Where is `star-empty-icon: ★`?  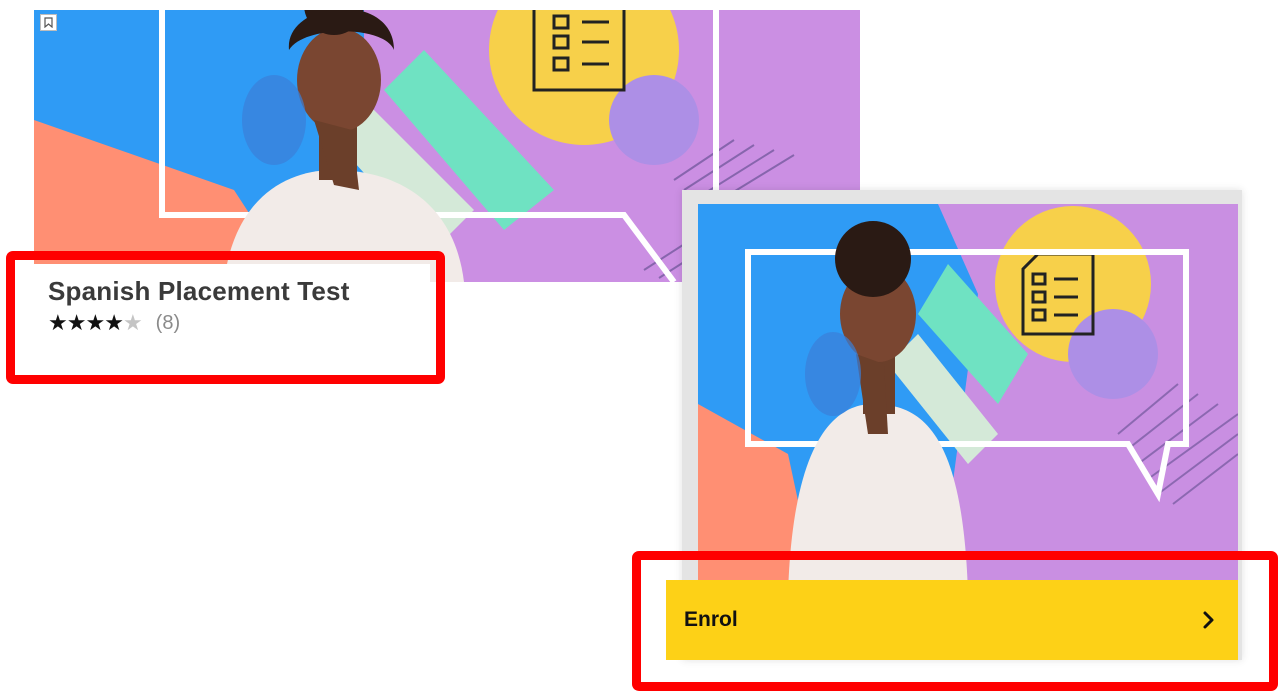 star-empty-icon: ★ is located at coordinates (132, 322).